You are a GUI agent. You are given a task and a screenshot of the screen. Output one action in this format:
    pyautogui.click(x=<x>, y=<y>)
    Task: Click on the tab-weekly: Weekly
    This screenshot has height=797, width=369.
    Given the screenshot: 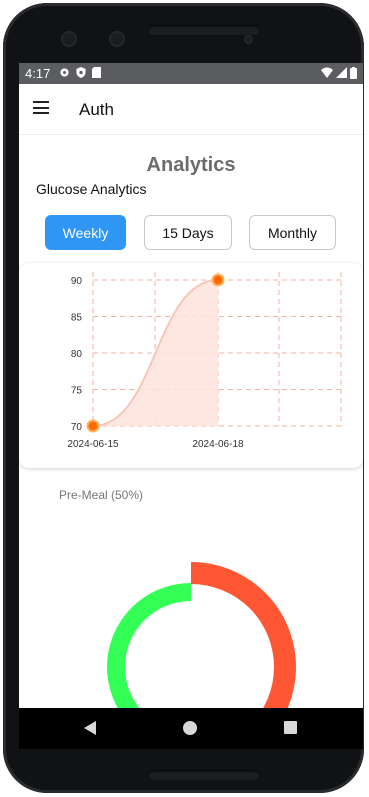 What is the action you would take?
    pyautogui.click(x=85, y=232)
    